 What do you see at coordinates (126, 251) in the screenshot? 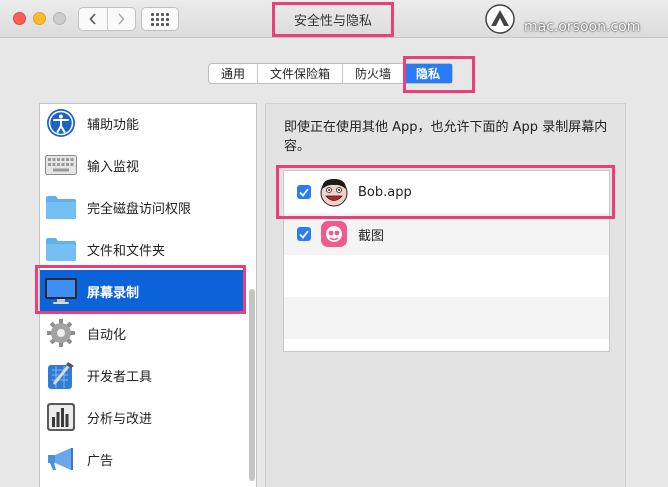
I see `sidebar-item-label: 文件和文件夹` at bounding box center [126, 251].